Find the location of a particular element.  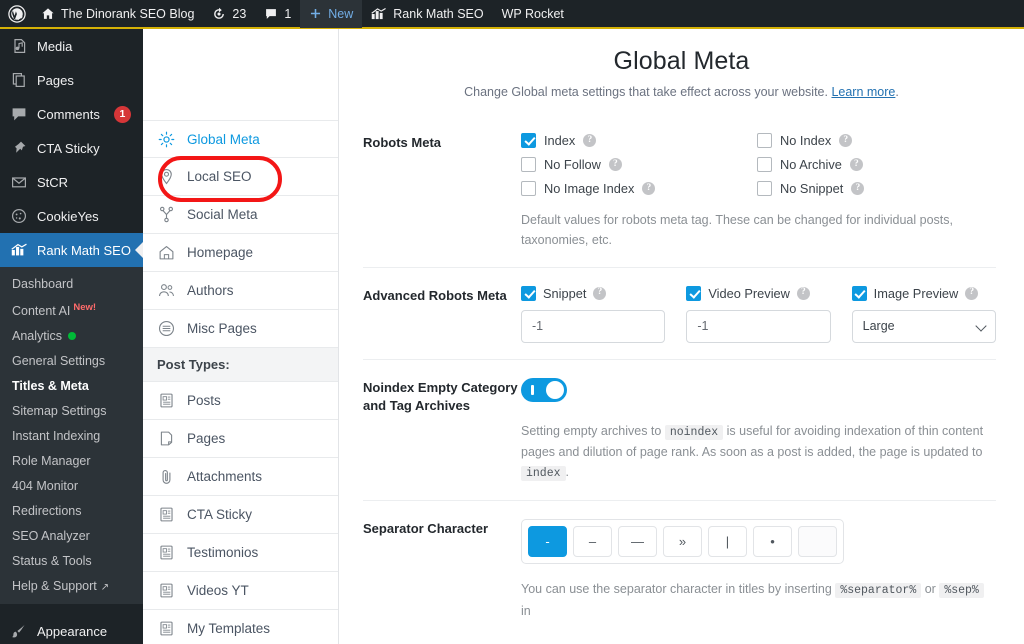

checkbox-item-no-follow: No Follow ? is located at coordinates (639, 164).